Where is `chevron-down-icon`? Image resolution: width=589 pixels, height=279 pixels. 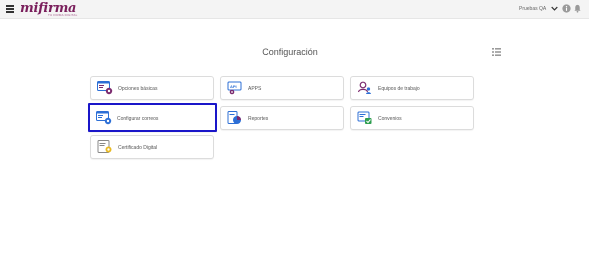
chevron-down-icon is located at coordinates (554, 8).